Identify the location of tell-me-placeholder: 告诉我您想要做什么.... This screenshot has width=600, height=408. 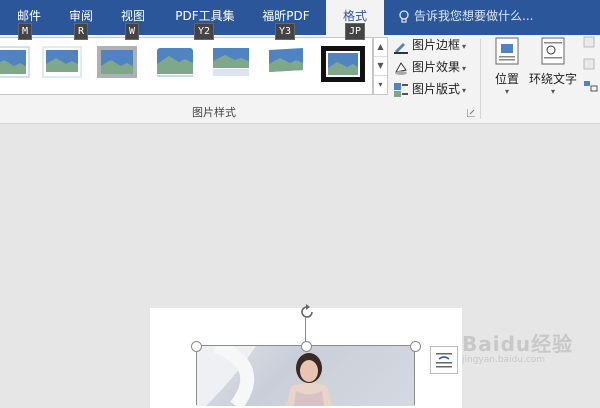
(474, 16).